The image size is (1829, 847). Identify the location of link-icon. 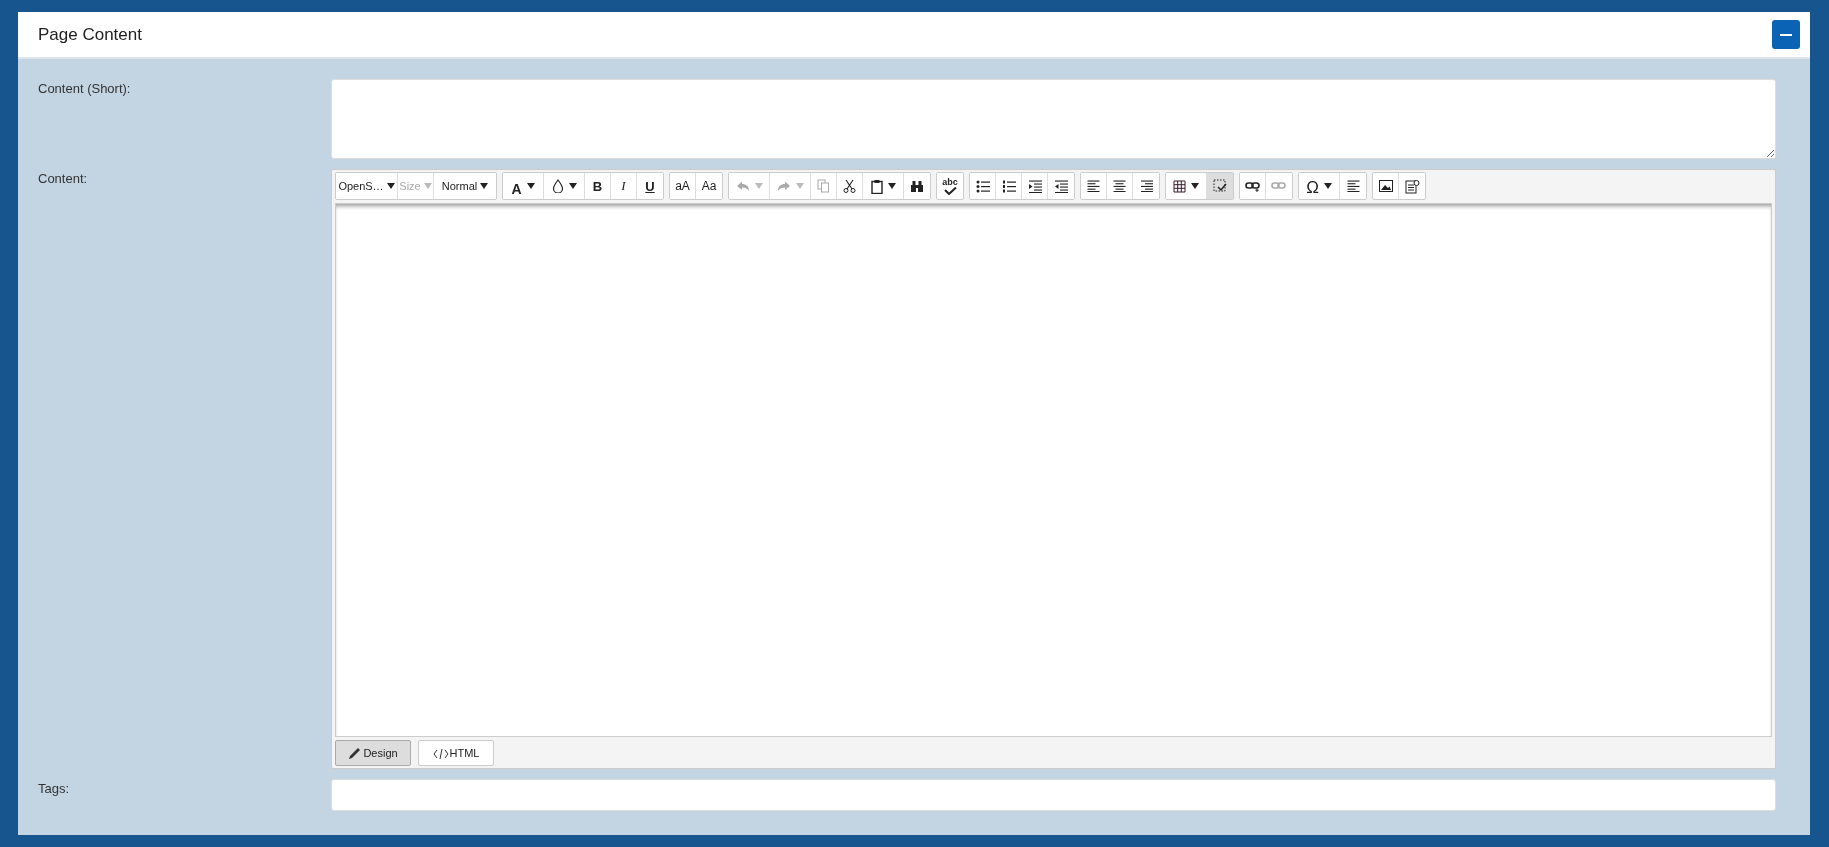
(1252, 186).